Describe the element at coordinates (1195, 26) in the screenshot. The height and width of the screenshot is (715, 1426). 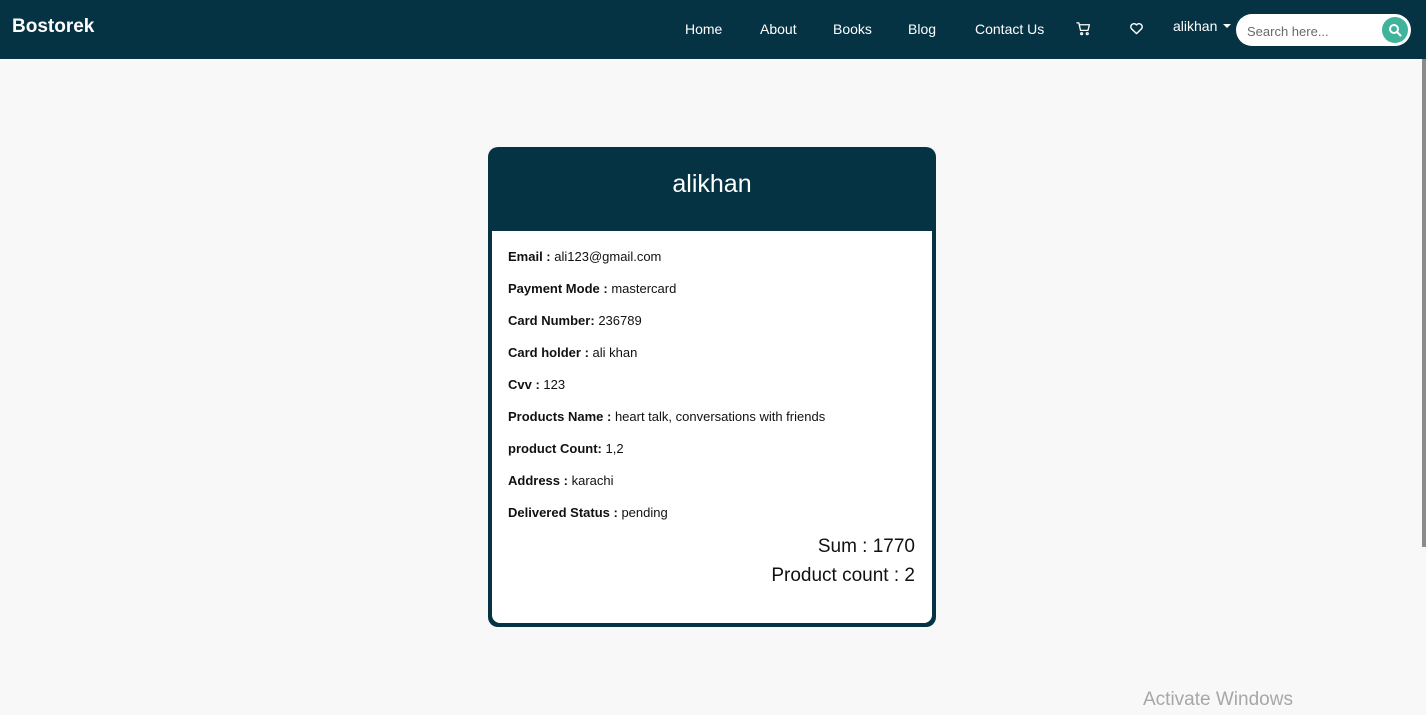
I see `user-name: alikhan` at that location.